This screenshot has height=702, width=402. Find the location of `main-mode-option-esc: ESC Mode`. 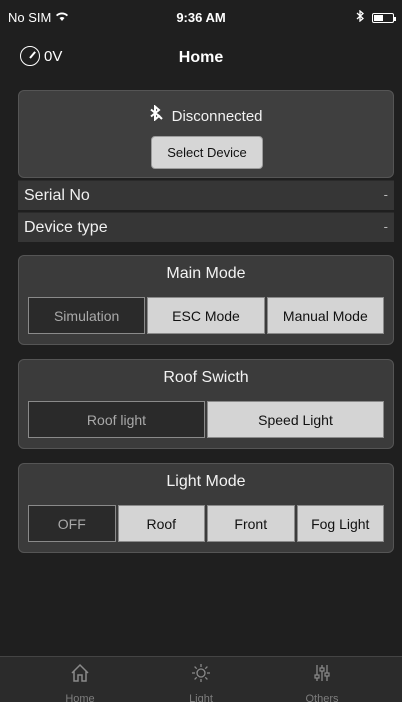

main-mode-option-esc: ESC Mode is located at coordinates (206, 315).